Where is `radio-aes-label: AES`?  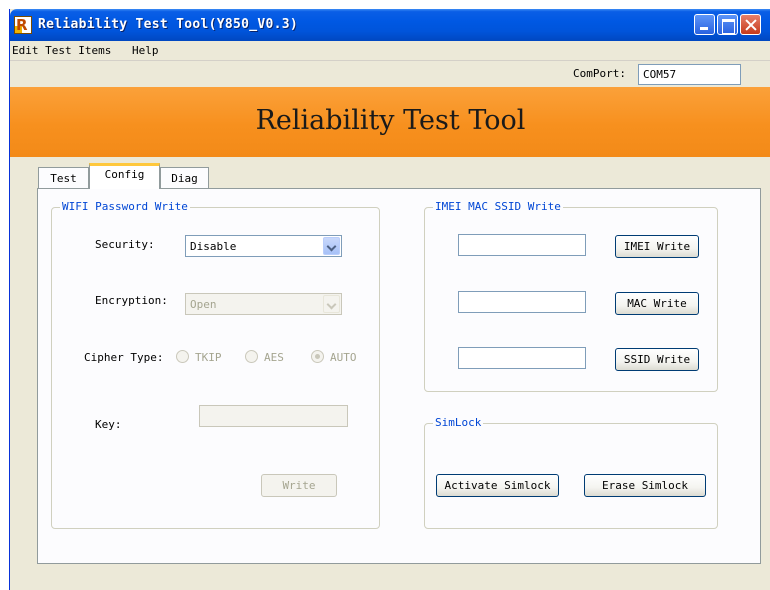 radio-aes-label: AES is located at coordinates (274, 357).